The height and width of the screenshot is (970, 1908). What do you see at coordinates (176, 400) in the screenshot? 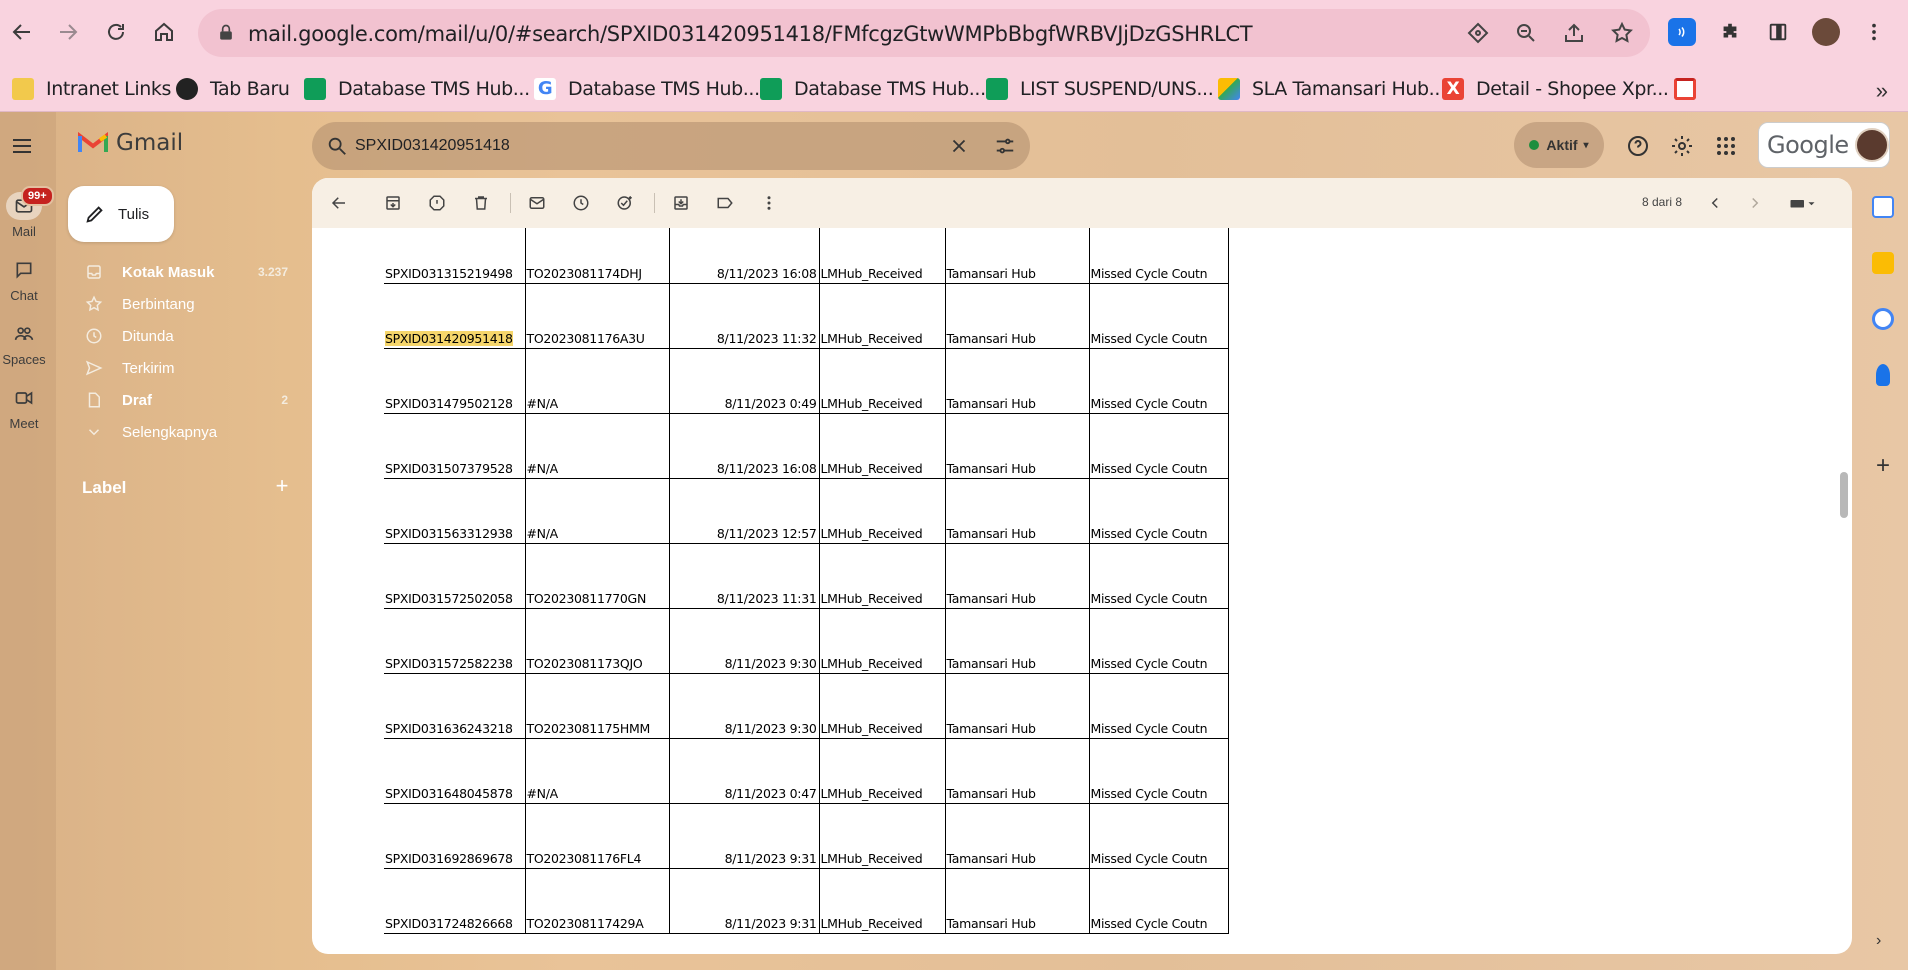
I see `nav-drafts: Draf 2` at bounding box center [176, 400].